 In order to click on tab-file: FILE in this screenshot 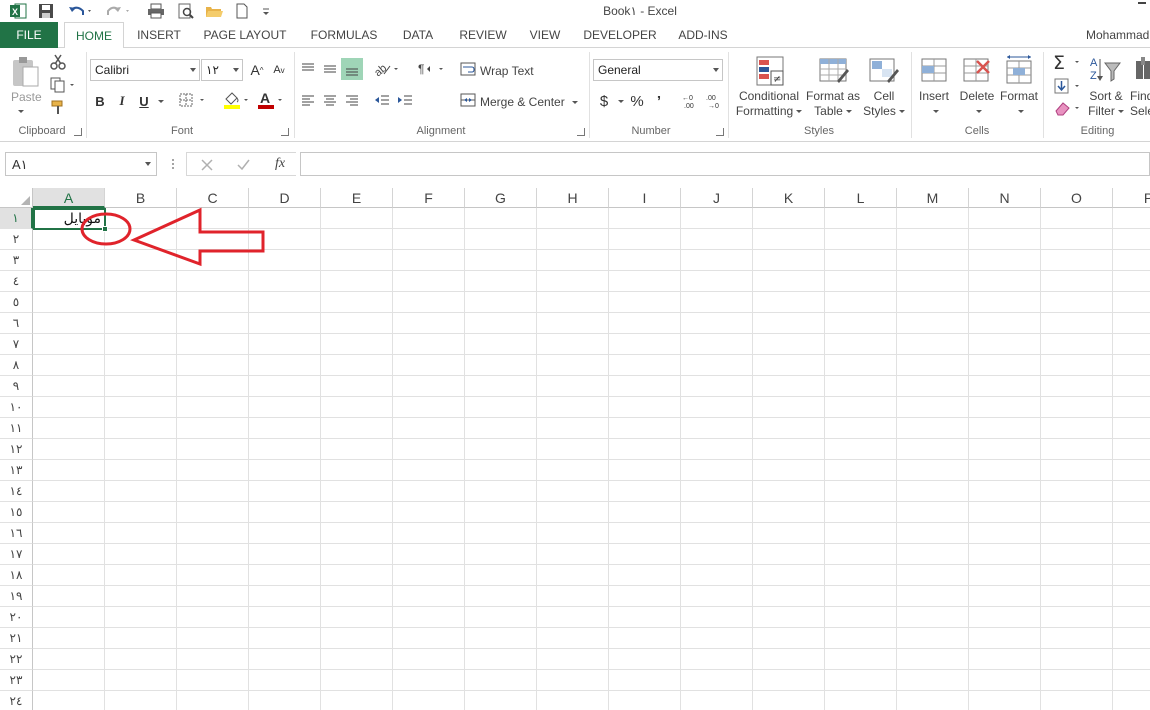, I will do `click(29, 35)`.